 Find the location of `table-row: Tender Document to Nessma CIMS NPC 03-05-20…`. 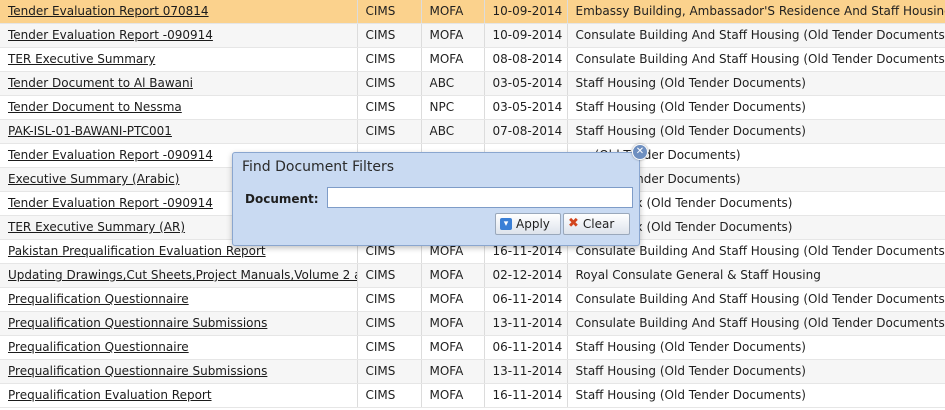

table-row: Tender Document to Nessma CIMS NPC 03-05-20… is located at coordinates (472, 107).